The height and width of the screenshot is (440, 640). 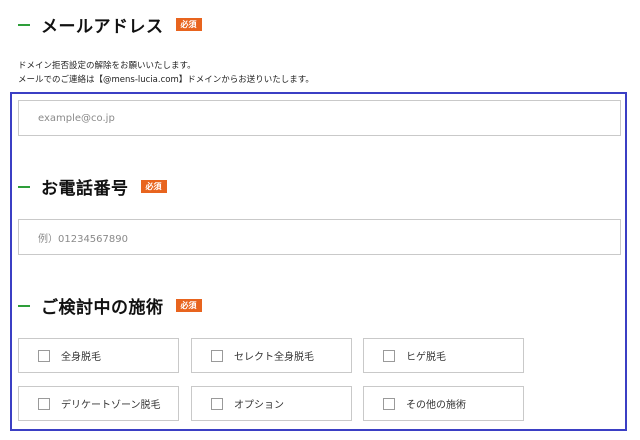 I want to click on option-delicate-zone-hair-removal: デリケートゾーン脱毛, so click(x=98, y=403).